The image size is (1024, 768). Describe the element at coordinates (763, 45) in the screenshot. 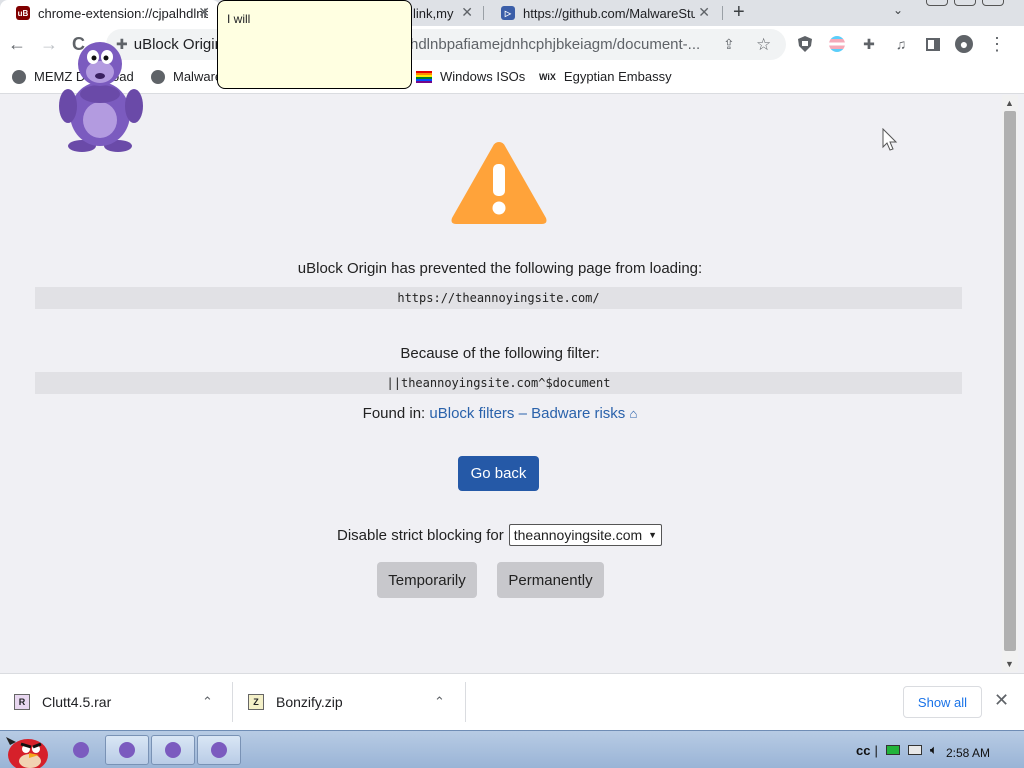

I see `bookmark-star-icon: ☆` at that location.